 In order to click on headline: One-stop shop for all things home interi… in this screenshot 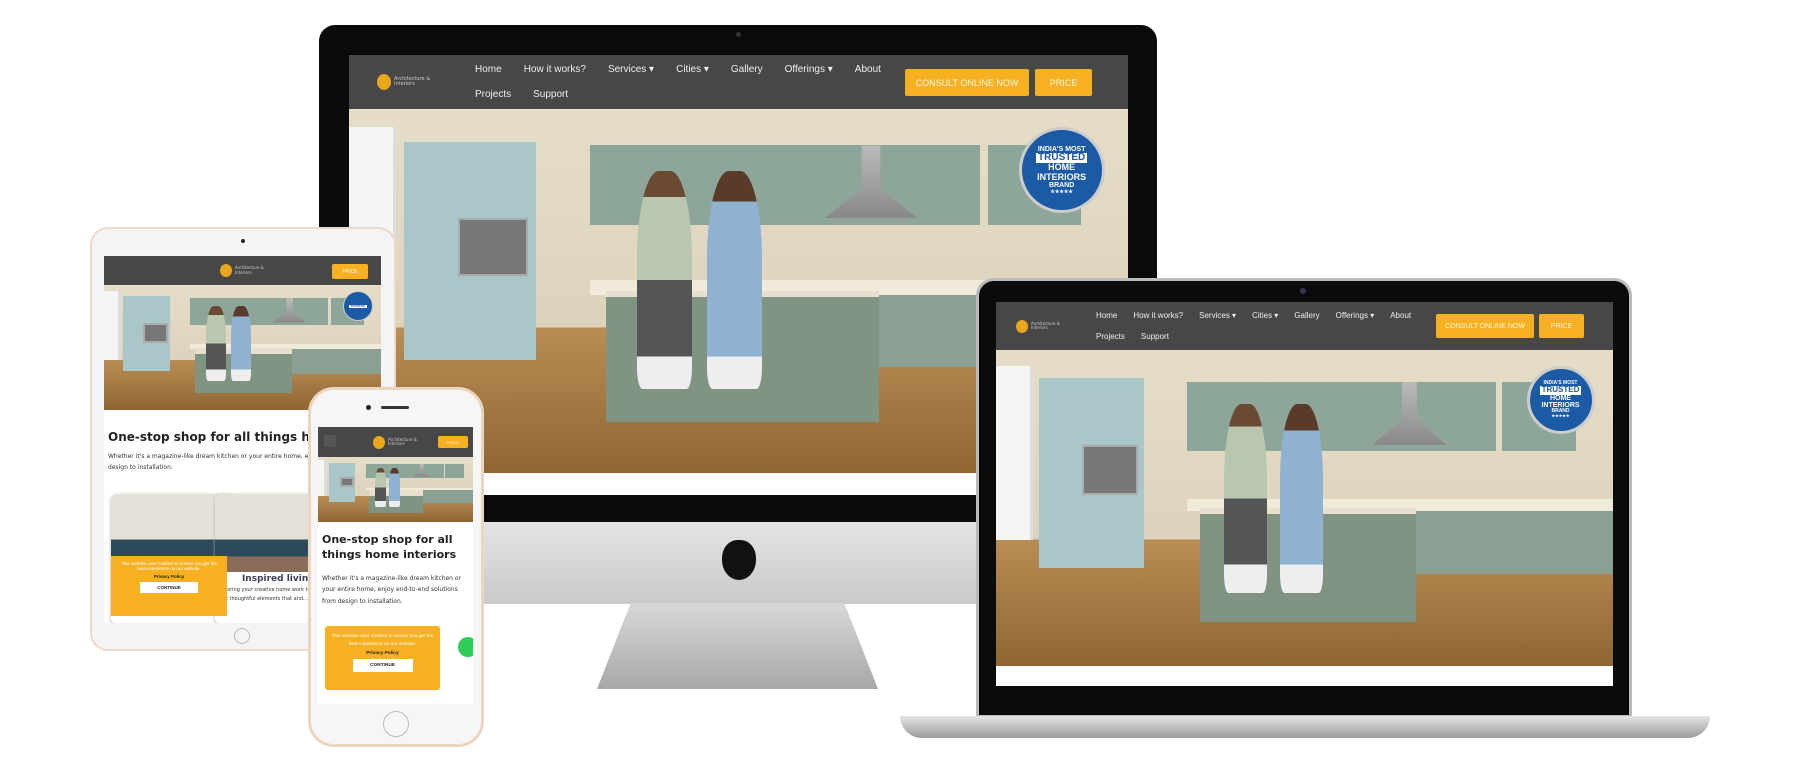, I will do `click(389, 547)`.